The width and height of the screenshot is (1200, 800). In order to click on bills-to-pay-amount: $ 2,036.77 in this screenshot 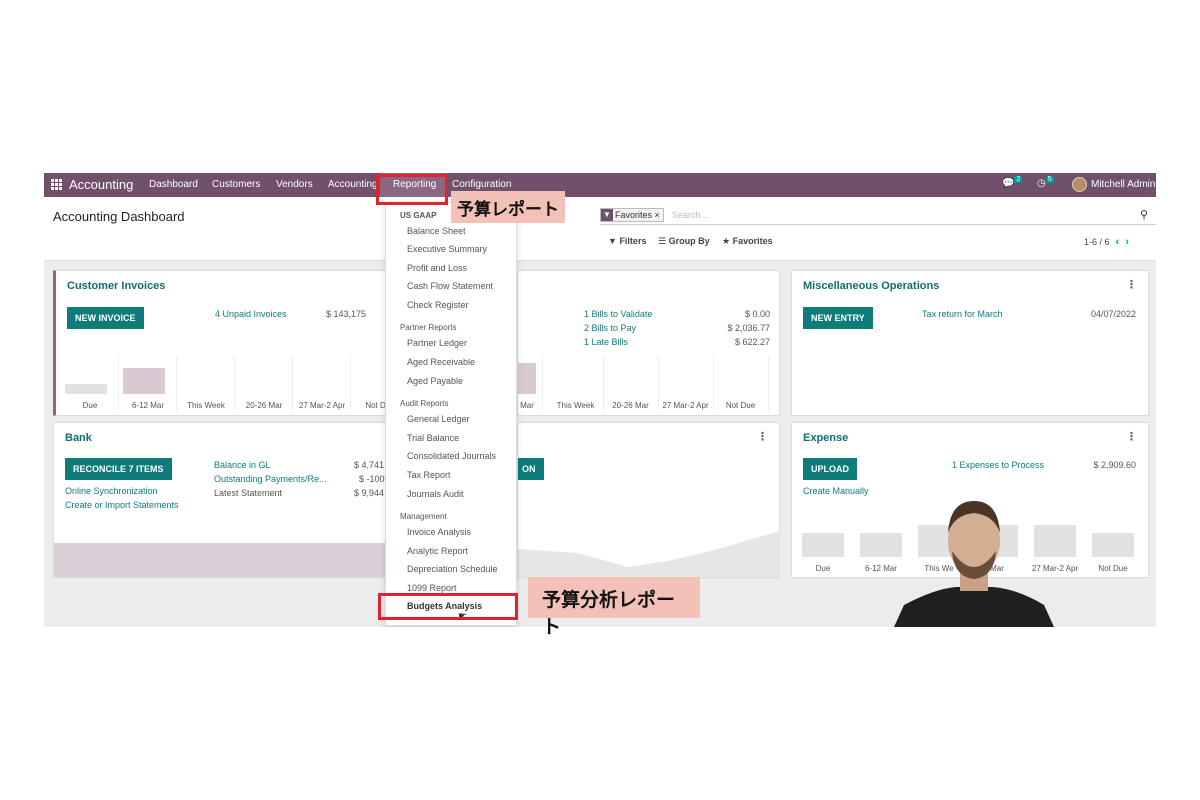, I will do `click(748, 328)`.